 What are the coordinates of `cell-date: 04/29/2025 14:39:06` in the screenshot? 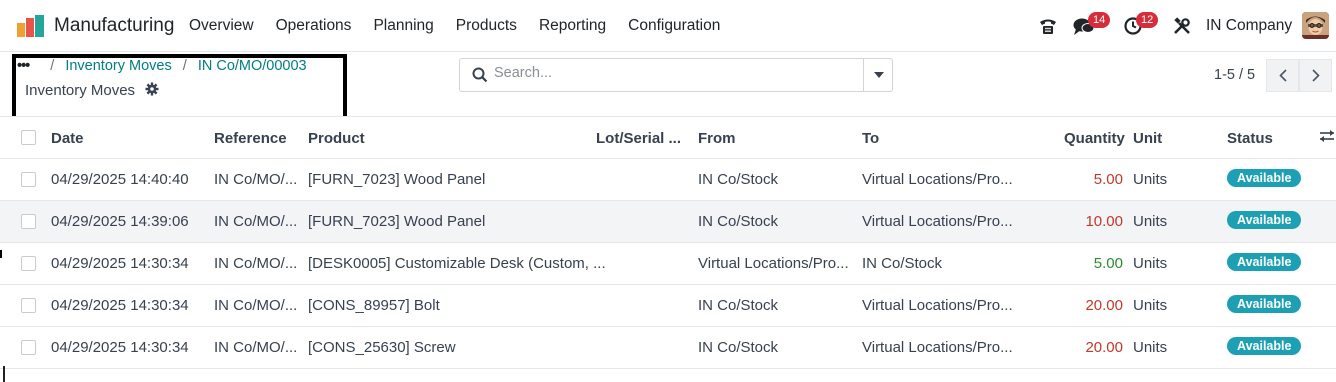 It's located at (120, 221).